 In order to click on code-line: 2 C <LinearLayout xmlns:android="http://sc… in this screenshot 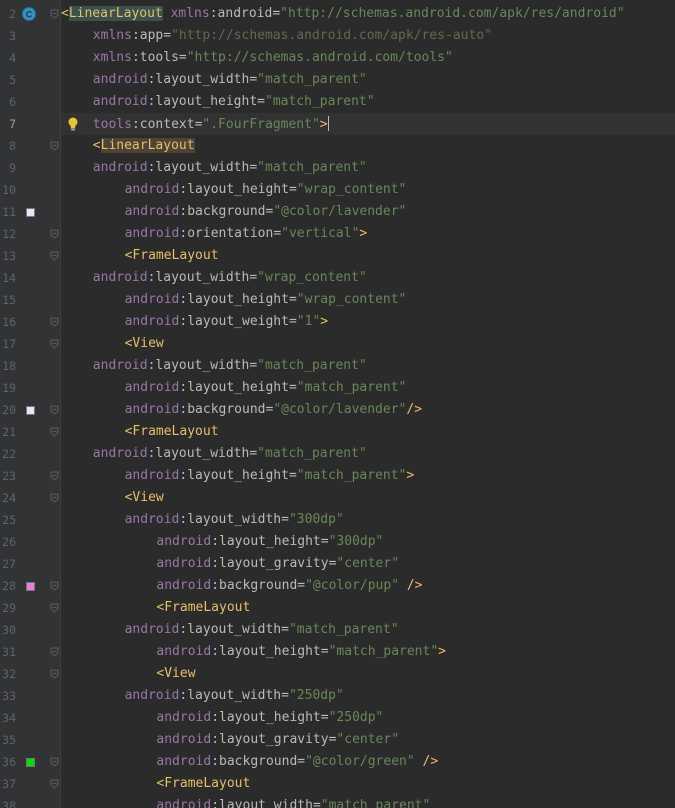, I will do `click(337, 14)`.